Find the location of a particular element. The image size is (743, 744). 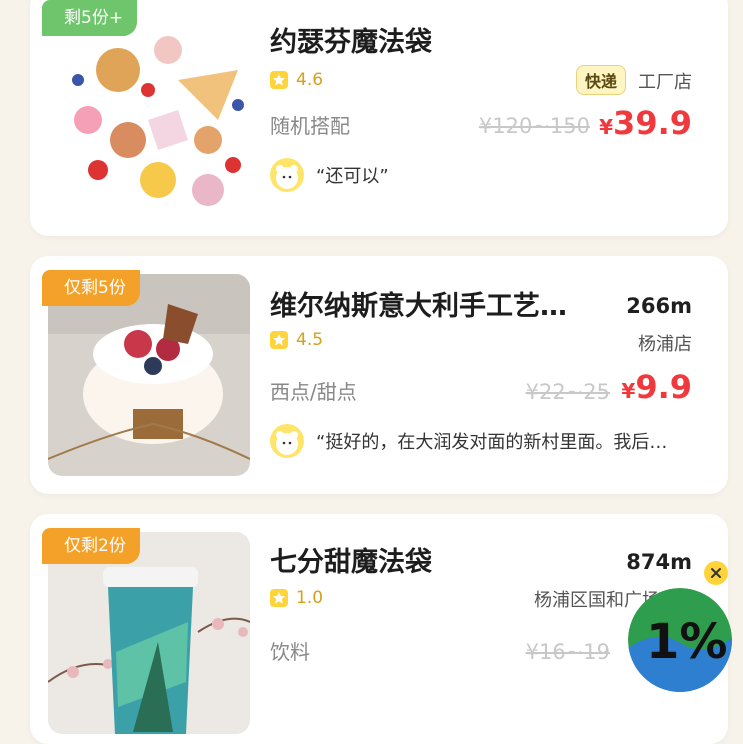

price-value: 39.9 is located at coordinates (652, 123).